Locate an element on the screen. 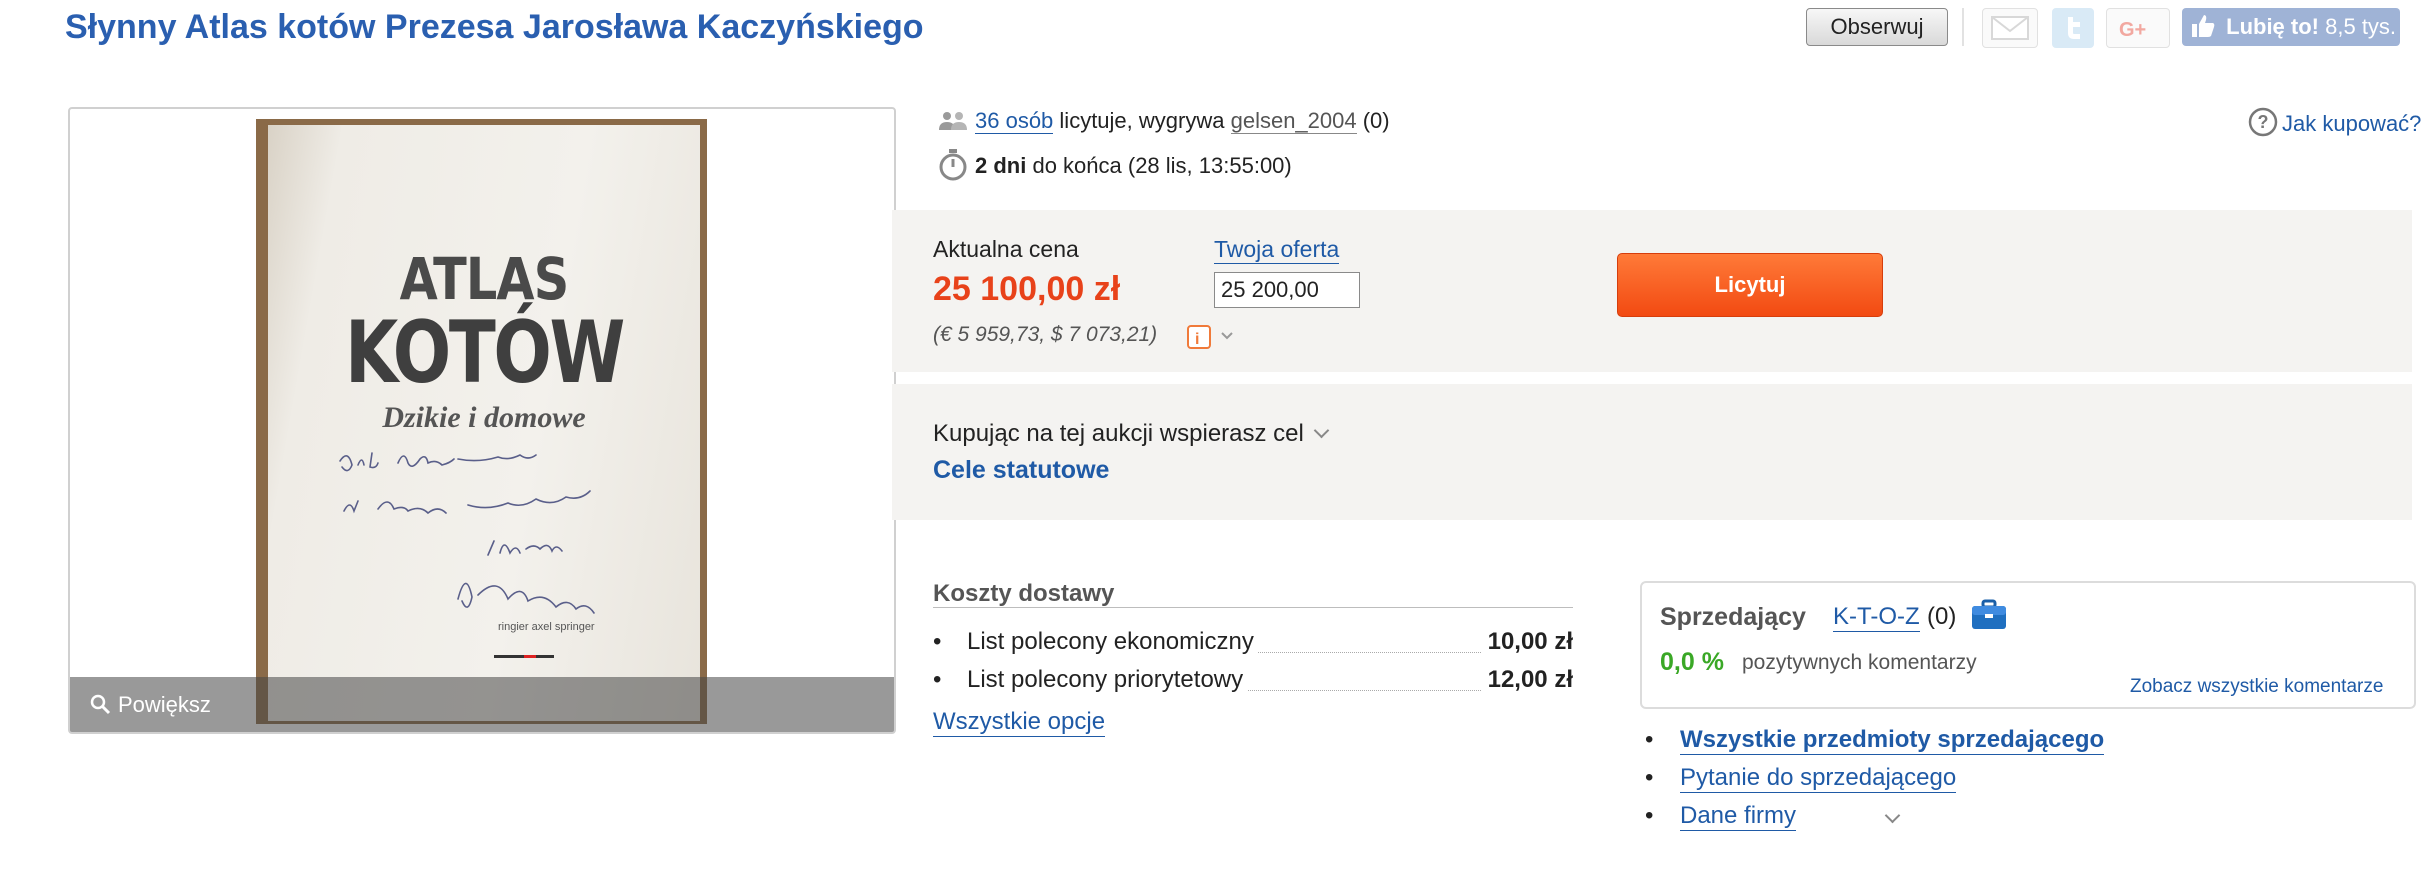 This screenshot has width=2432, height=872. current-price-label: Aktualna cena is located at coordinates (1006, 249).